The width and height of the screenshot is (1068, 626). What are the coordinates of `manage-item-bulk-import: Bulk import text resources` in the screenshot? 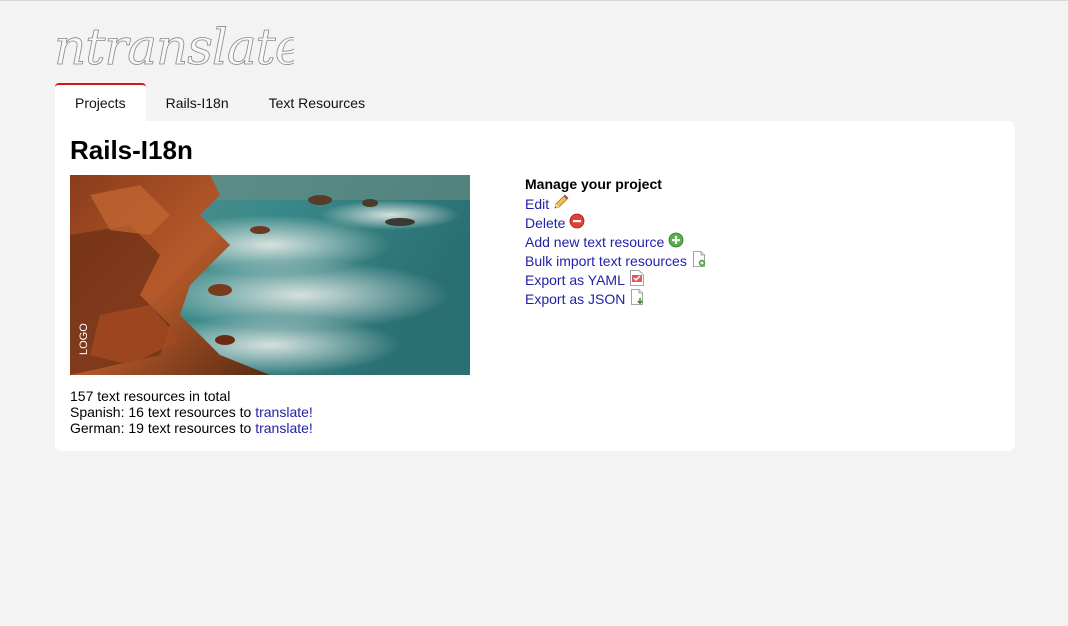 It's located at (616, 260).